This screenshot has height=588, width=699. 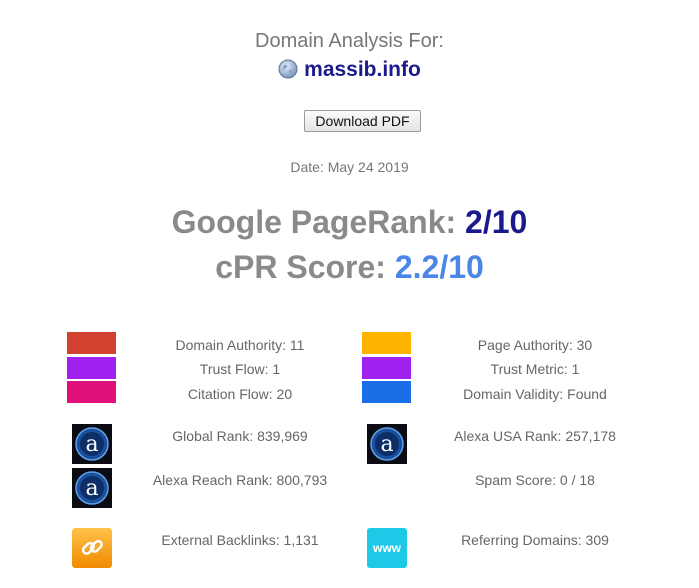 What do you see at coordinates (240, 345) in the screenshot?
I see `domain-authority-label: Domain Authority: 11` at bounding box center [240, 345].